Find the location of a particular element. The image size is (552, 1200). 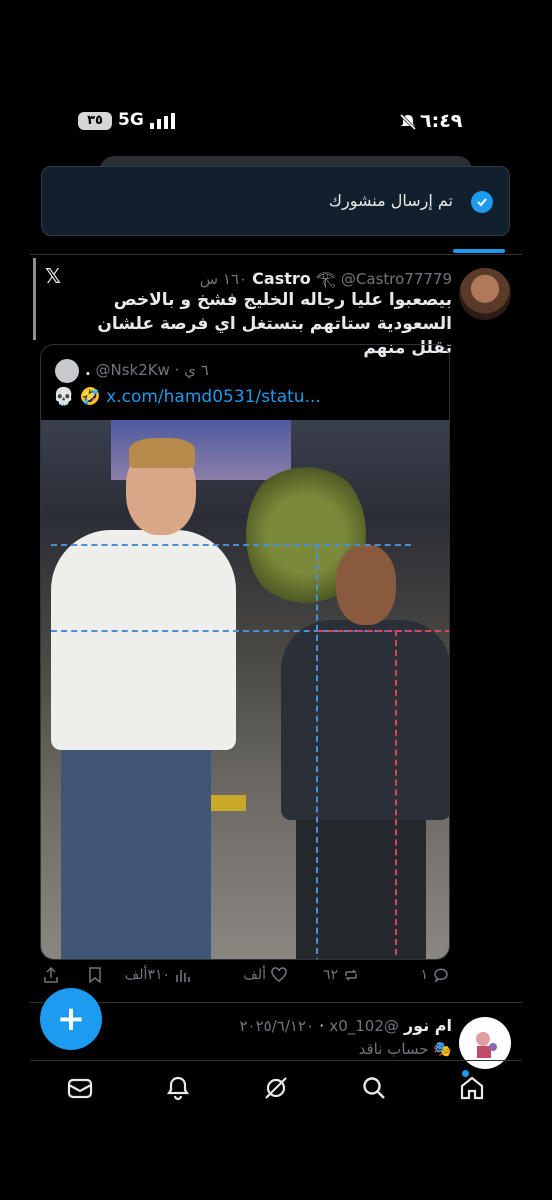

post-handle: @x0_102 is located at coordinates (364, 1026).